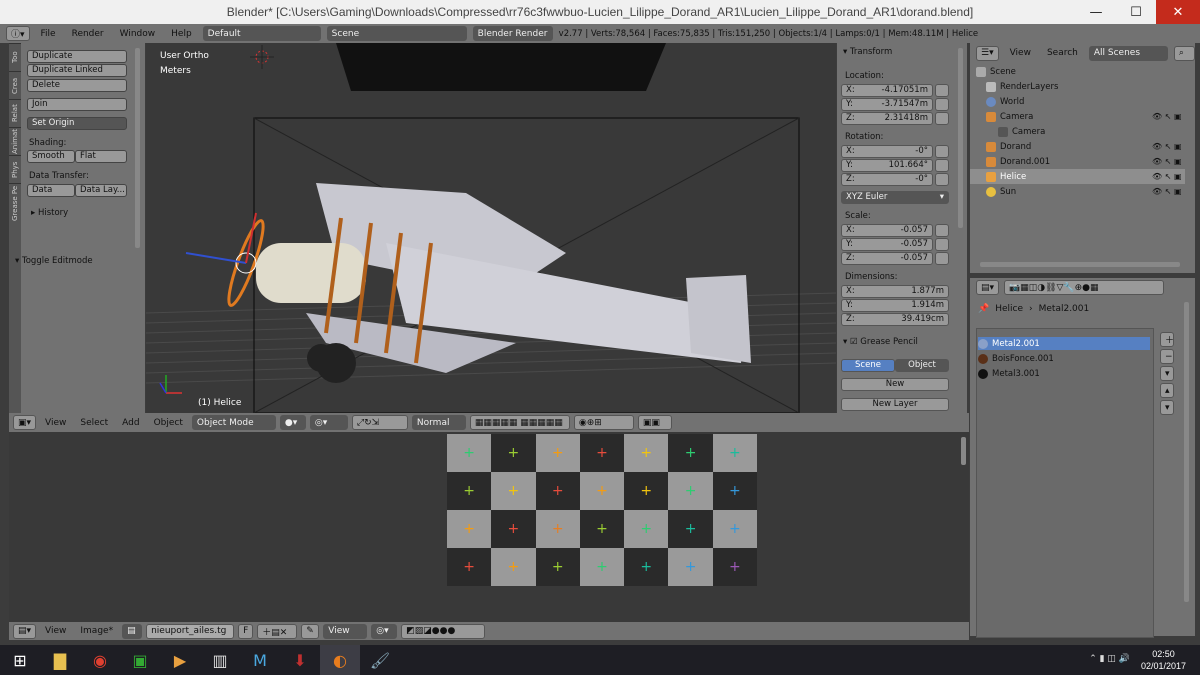 The height and width of the screenshot is (675, 1200). I want to click on grease-pencil-new-button: New, so click(895, 384).